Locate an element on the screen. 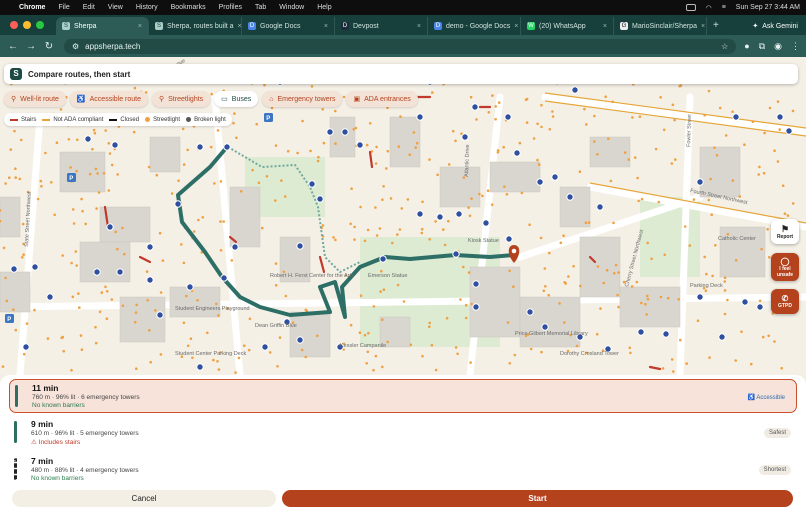 This screenshot has height=522, width=806. cancel-button: Cancel is located at coordinates (144, 498).